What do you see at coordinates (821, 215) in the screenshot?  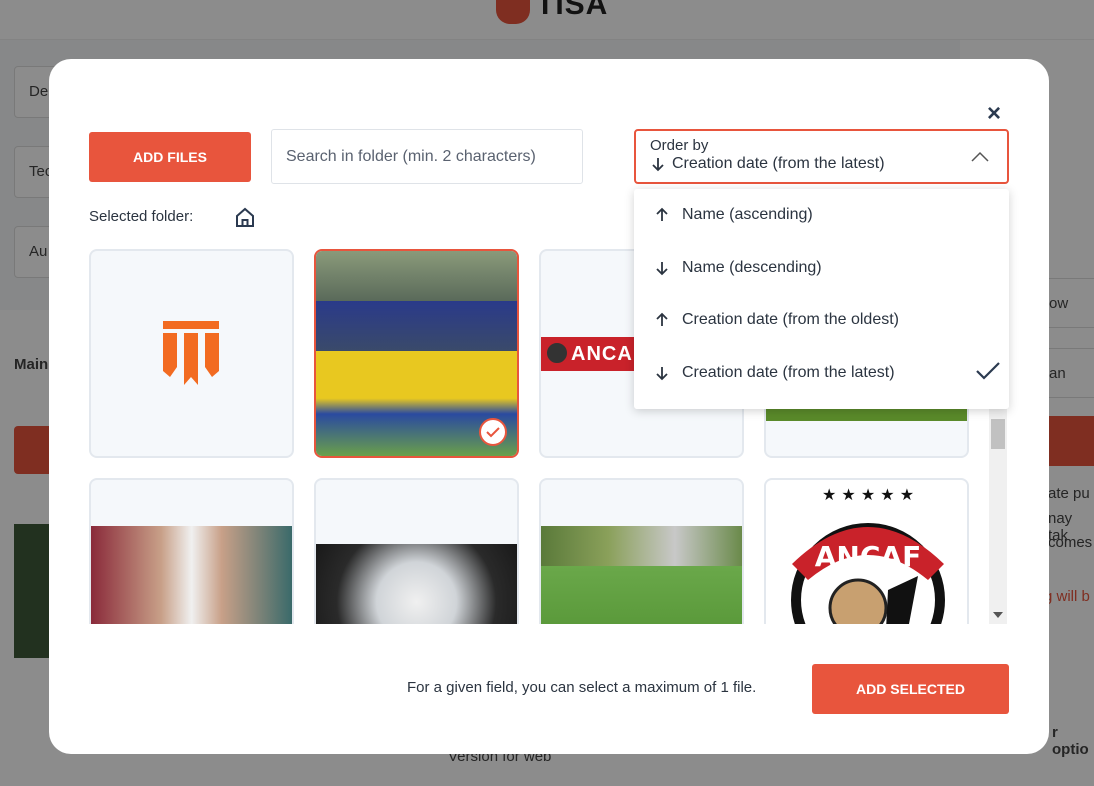 I see `dropdown-item-name-asc: Name (ascending)` at bounding box center [821, 215].